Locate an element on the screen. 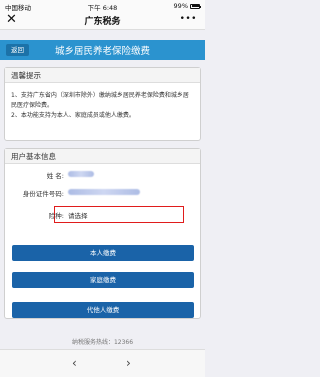 Image resolution: width=320 pixels, height=377 pixels. nav-title: 广东税务 is located at coordinates (102, 22).